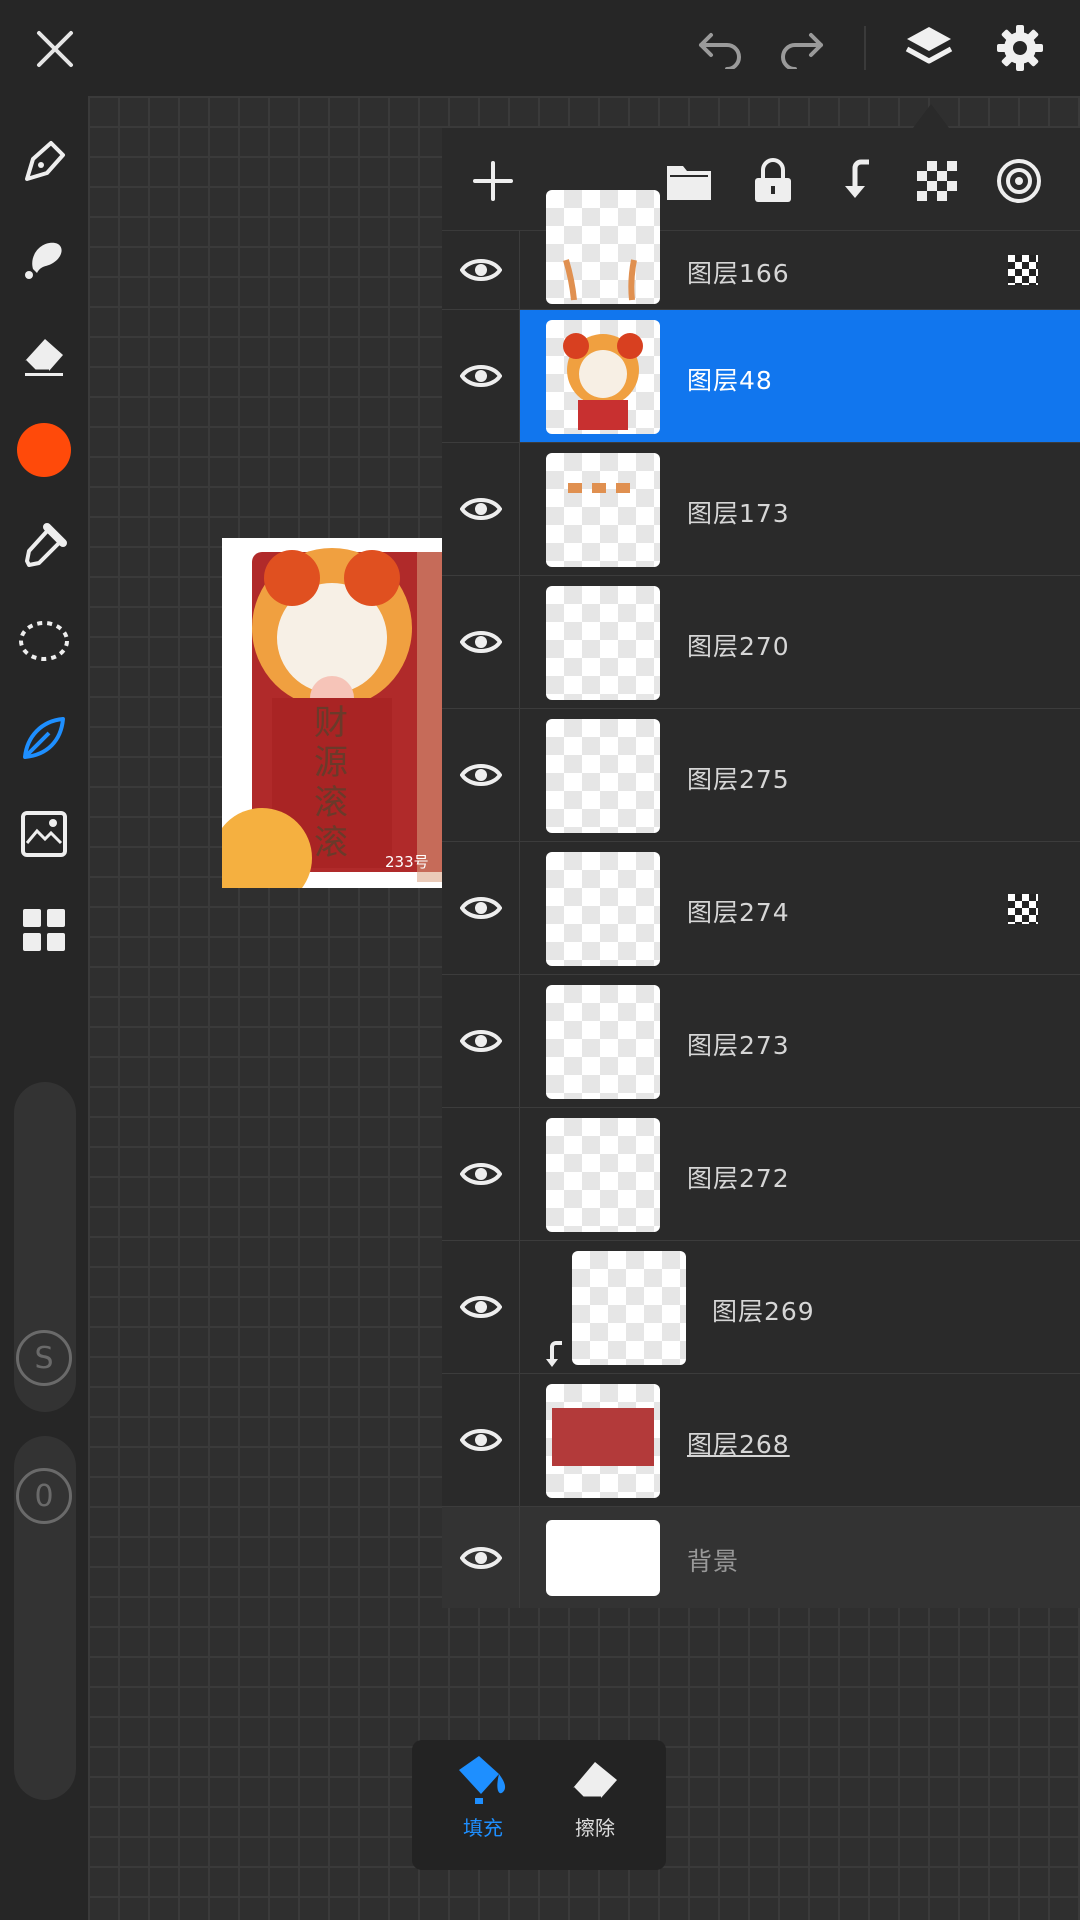 This screenshot has height=1920, width=1080. Describe the element at coordinates (761, 1557) in the screenshot. I see `layer-row: 背景` at that location.